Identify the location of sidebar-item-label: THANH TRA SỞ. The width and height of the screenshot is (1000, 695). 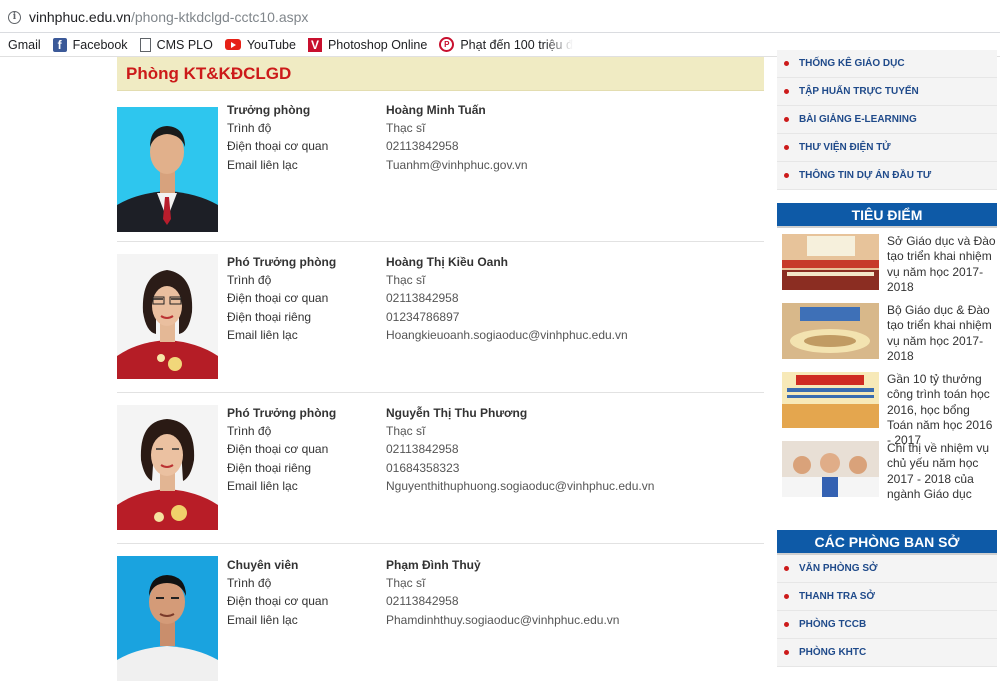
(837, 596).